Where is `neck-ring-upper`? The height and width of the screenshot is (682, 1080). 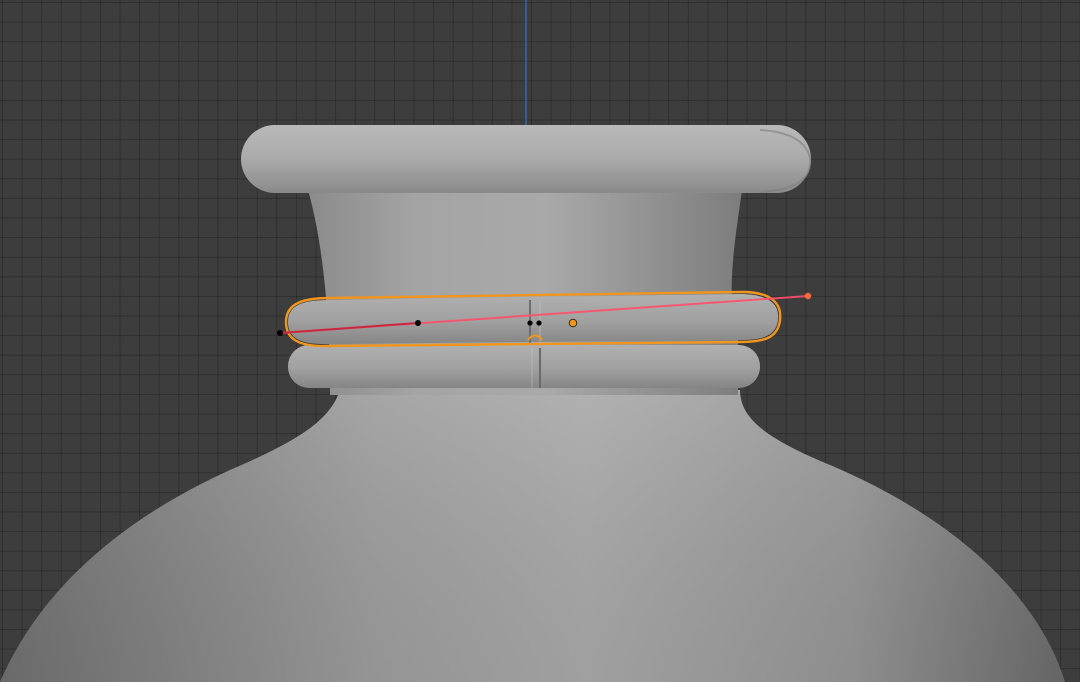
neck-ring-upper is located at coordinates (533, 319).